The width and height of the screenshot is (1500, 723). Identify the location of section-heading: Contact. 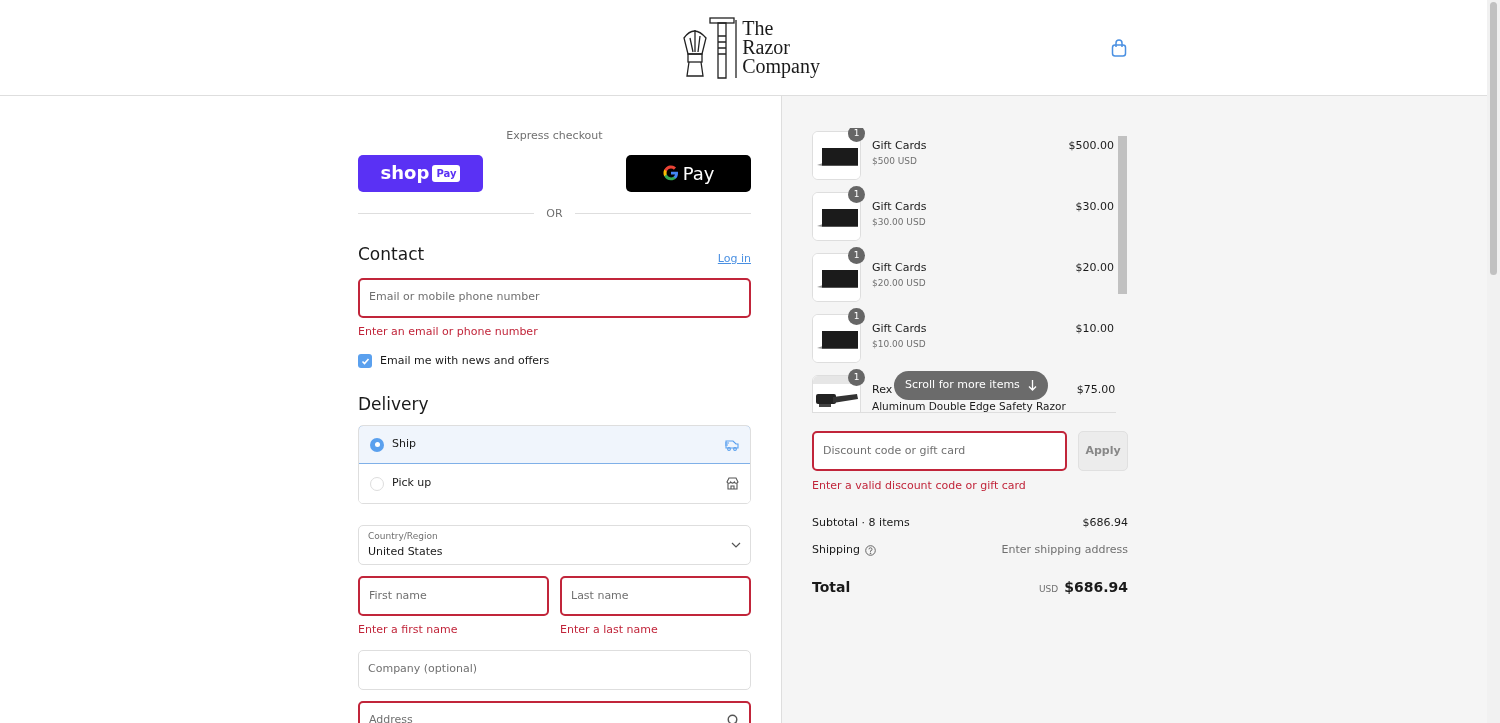
(391, 254).